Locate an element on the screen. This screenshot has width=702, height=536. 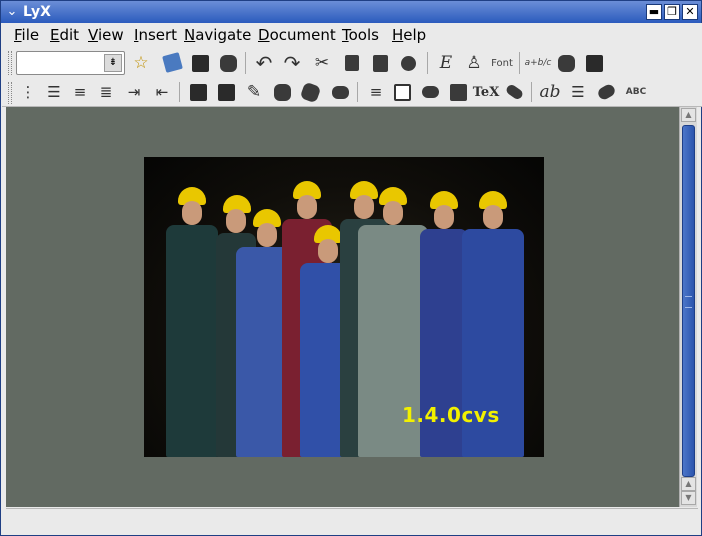
font-icon: Font is located at coordinates (502, 63).